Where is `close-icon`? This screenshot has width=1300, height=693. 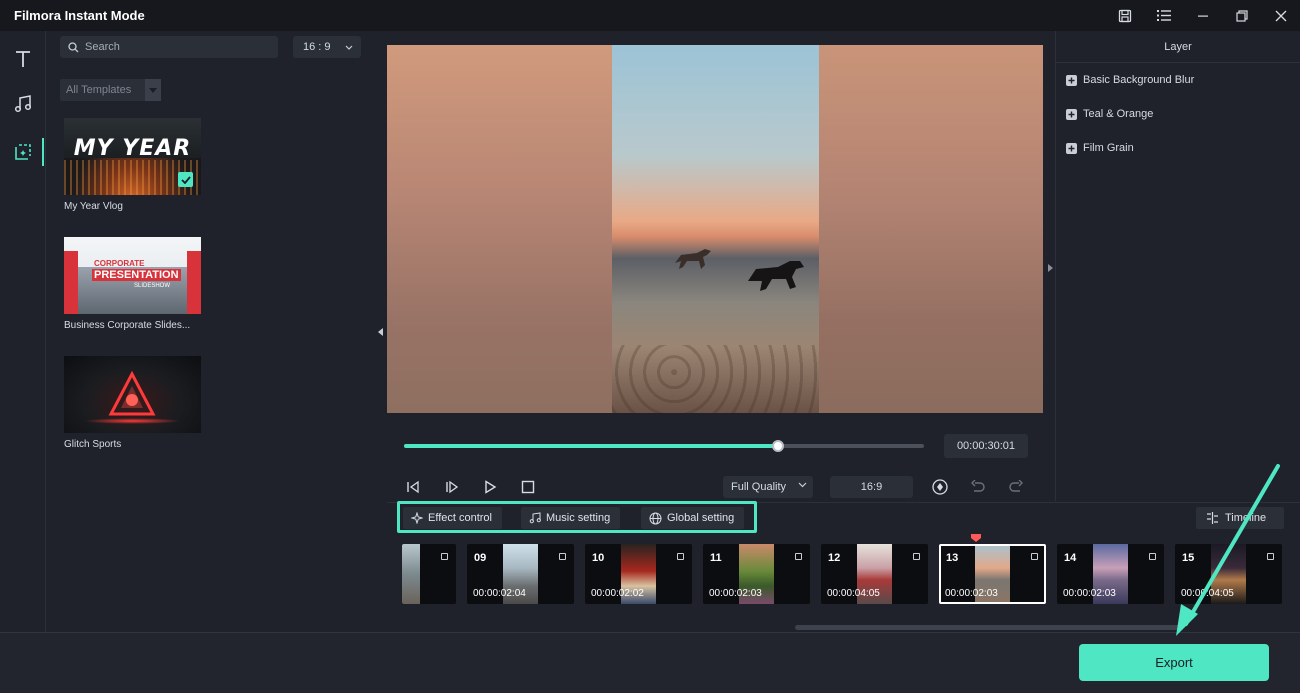
close-icon is located at coordinates (1280, 15).